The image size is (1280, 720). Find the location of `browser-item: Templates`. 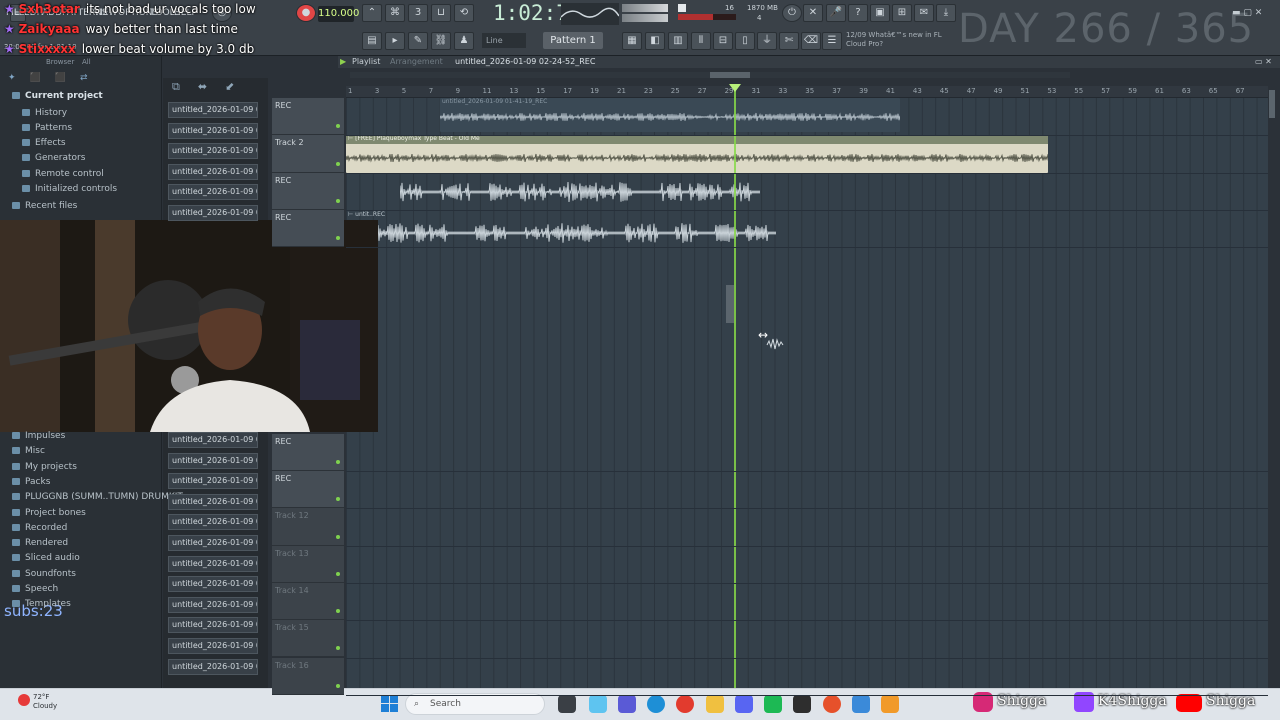

browser-item: Templates is located at coordinates (41, 604).